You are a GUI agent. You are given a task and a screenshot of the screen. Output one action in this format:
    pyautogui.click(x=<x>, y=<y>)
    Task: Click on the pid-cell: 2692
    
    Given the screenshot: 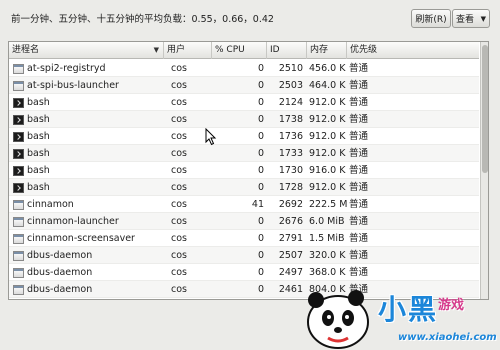 What is the action you would take?
    pyautogui.click(x=290, y=204)
    